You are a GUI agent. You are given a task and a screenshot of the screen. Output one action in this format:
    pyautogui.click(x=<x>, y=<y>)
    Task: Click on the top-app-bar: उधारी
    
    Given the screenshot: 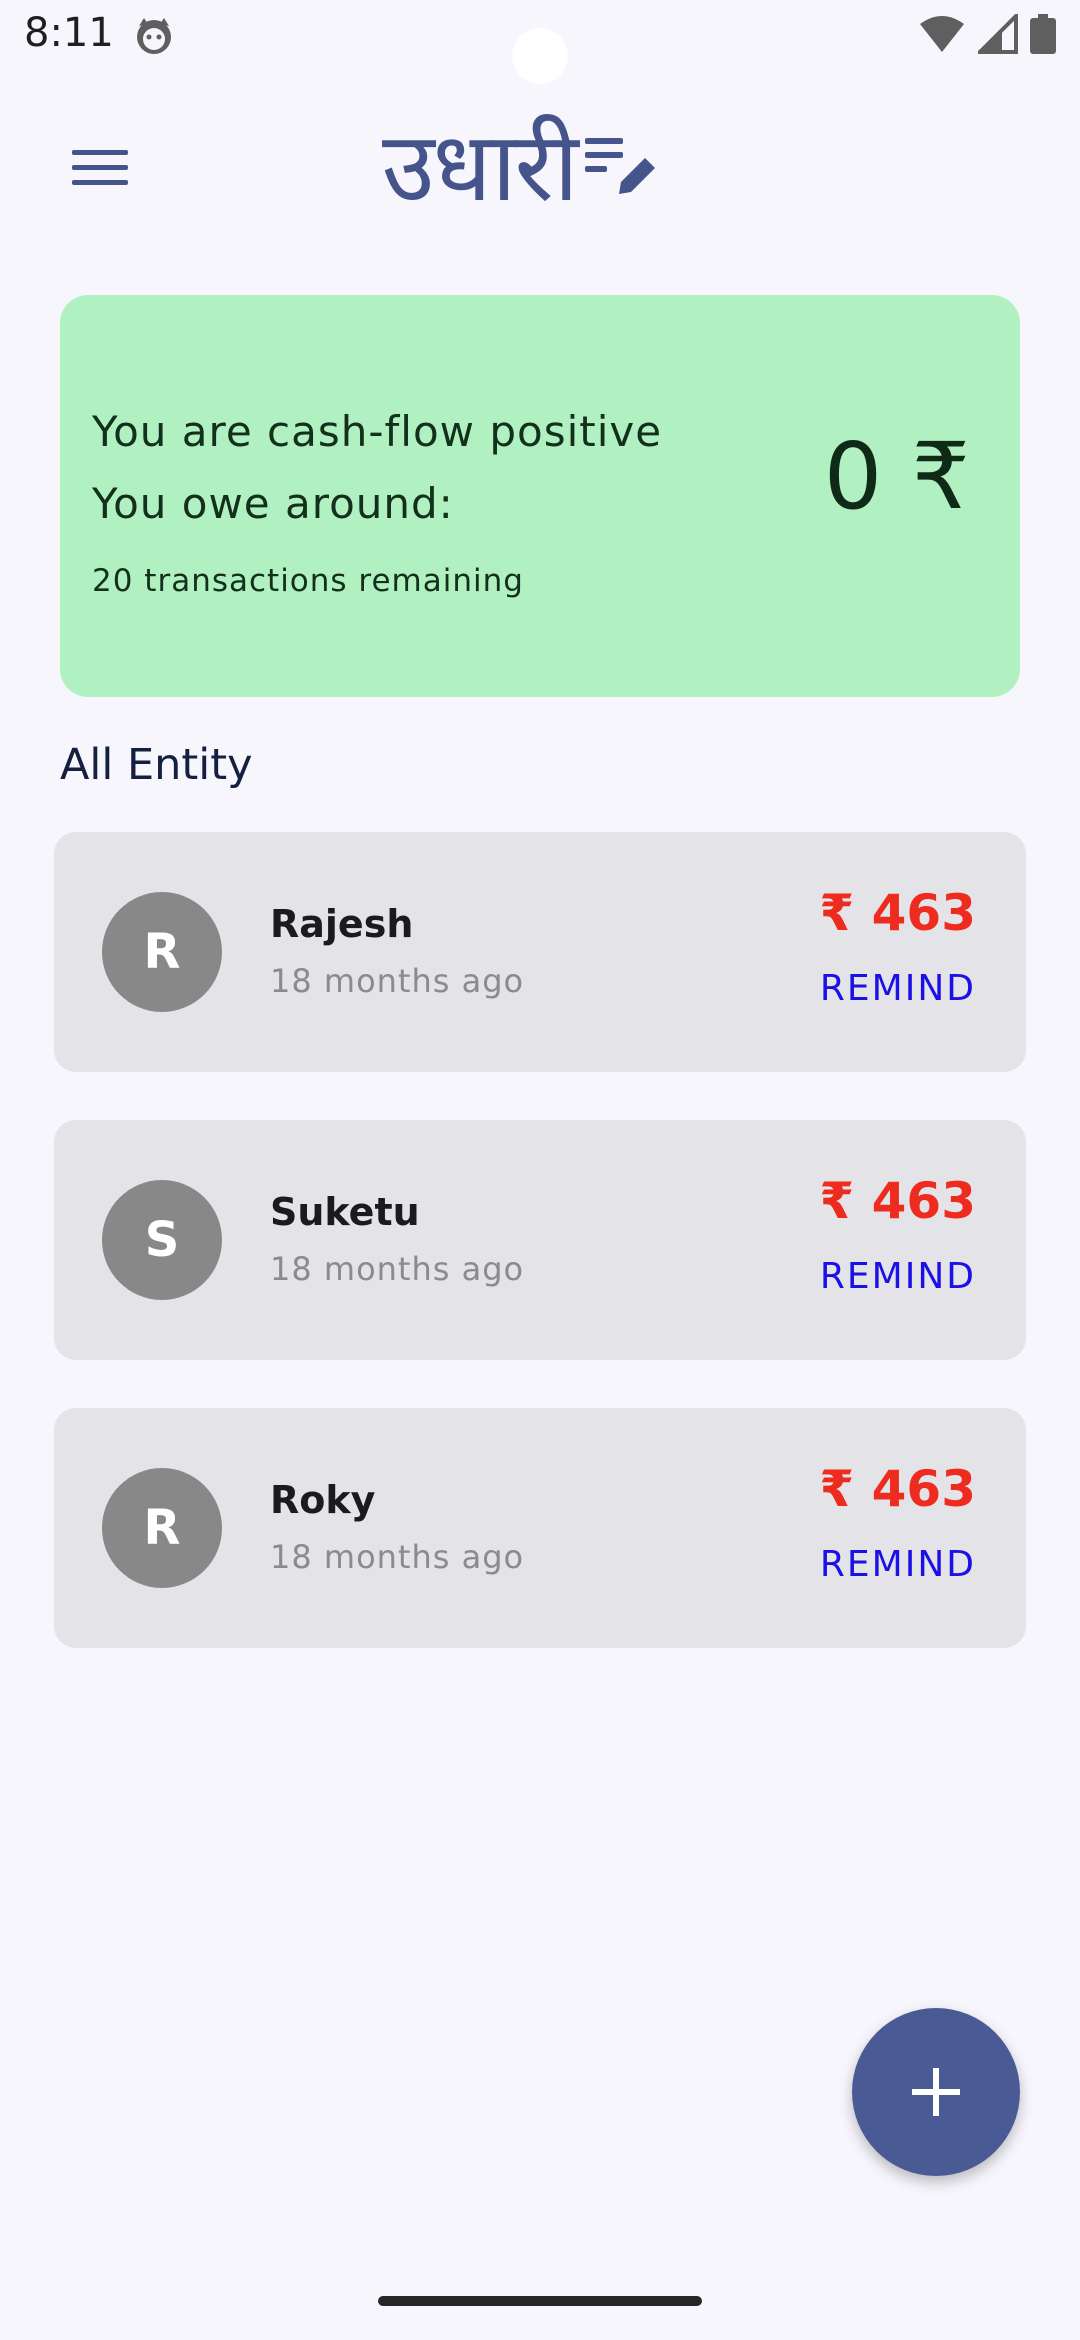 What is the action you would take?
    pyautogui.click(x=540, y=167)
    